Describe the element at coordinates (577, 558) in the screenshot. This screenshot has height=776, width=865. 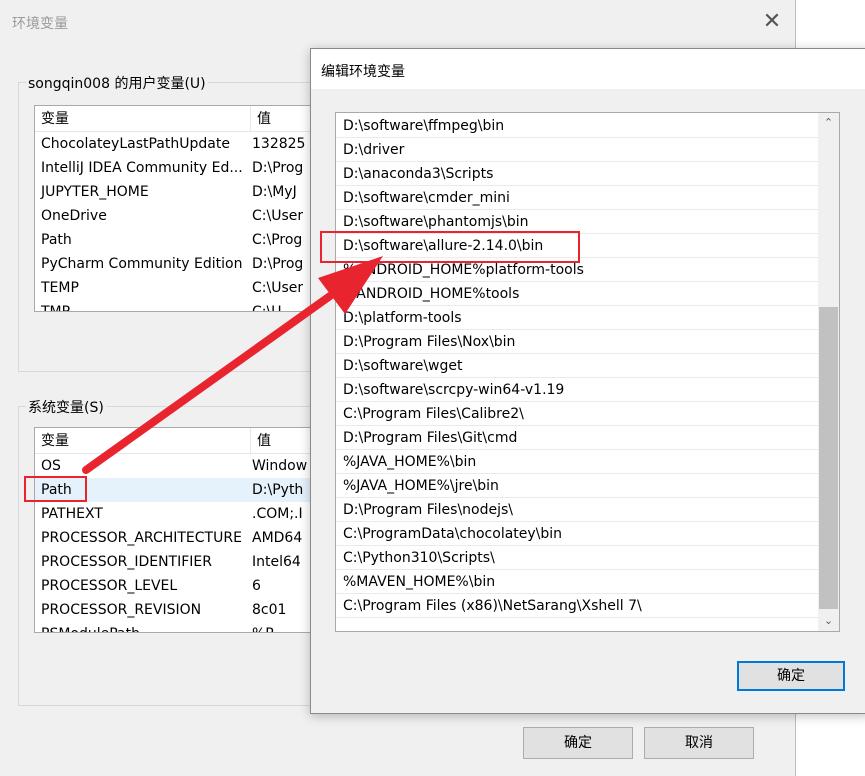
I see `path-entry: C:\Python310\Scripts\` at that location.